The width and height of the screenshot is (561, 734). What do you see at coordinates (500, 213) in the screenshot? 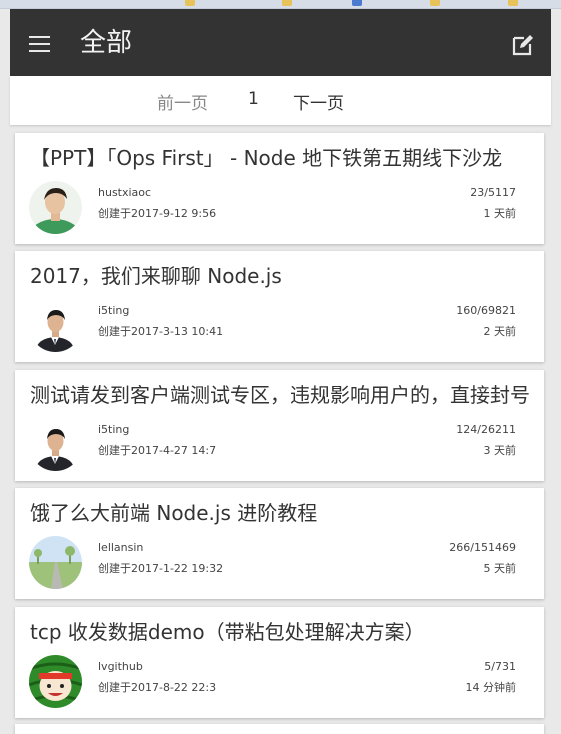
I see `last-reply-time: 1 天前` at bounding box center [500, 213].